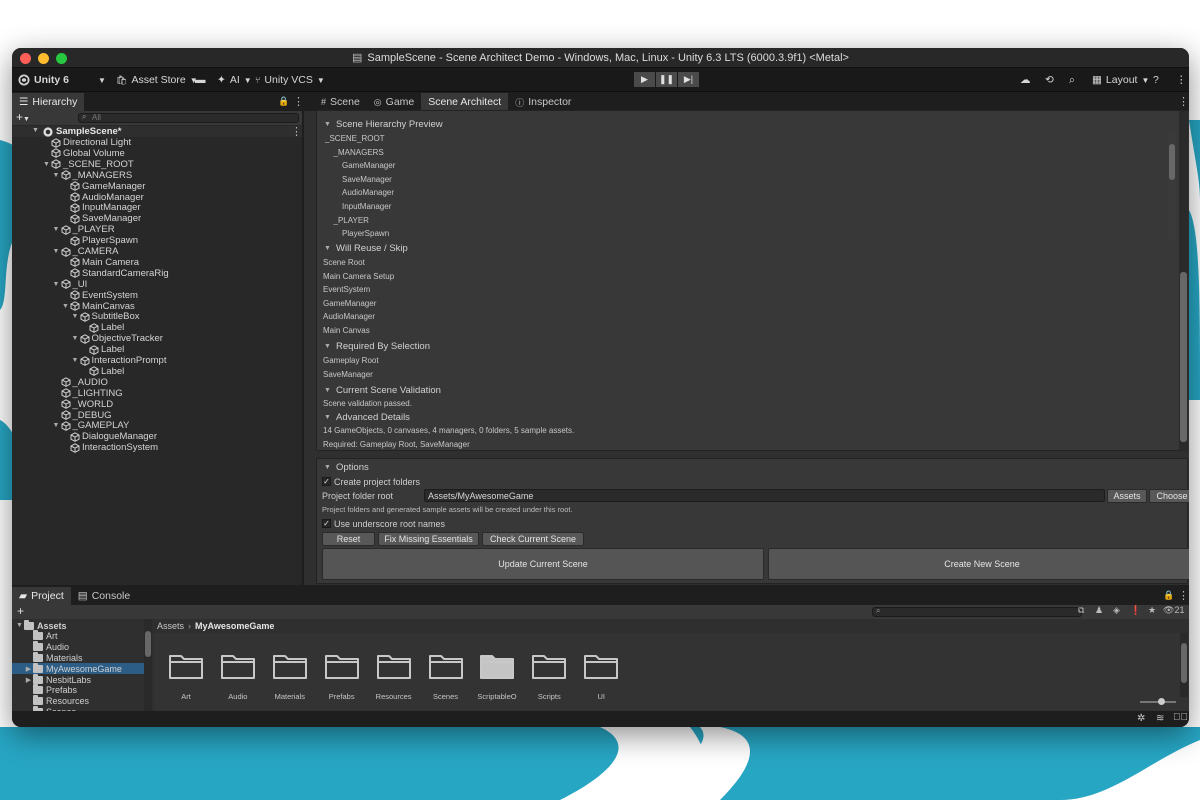 The width and height of the screenshot is (1200, 800). I want to click on breadcrumb-assets: Assets, so click(170, 626).